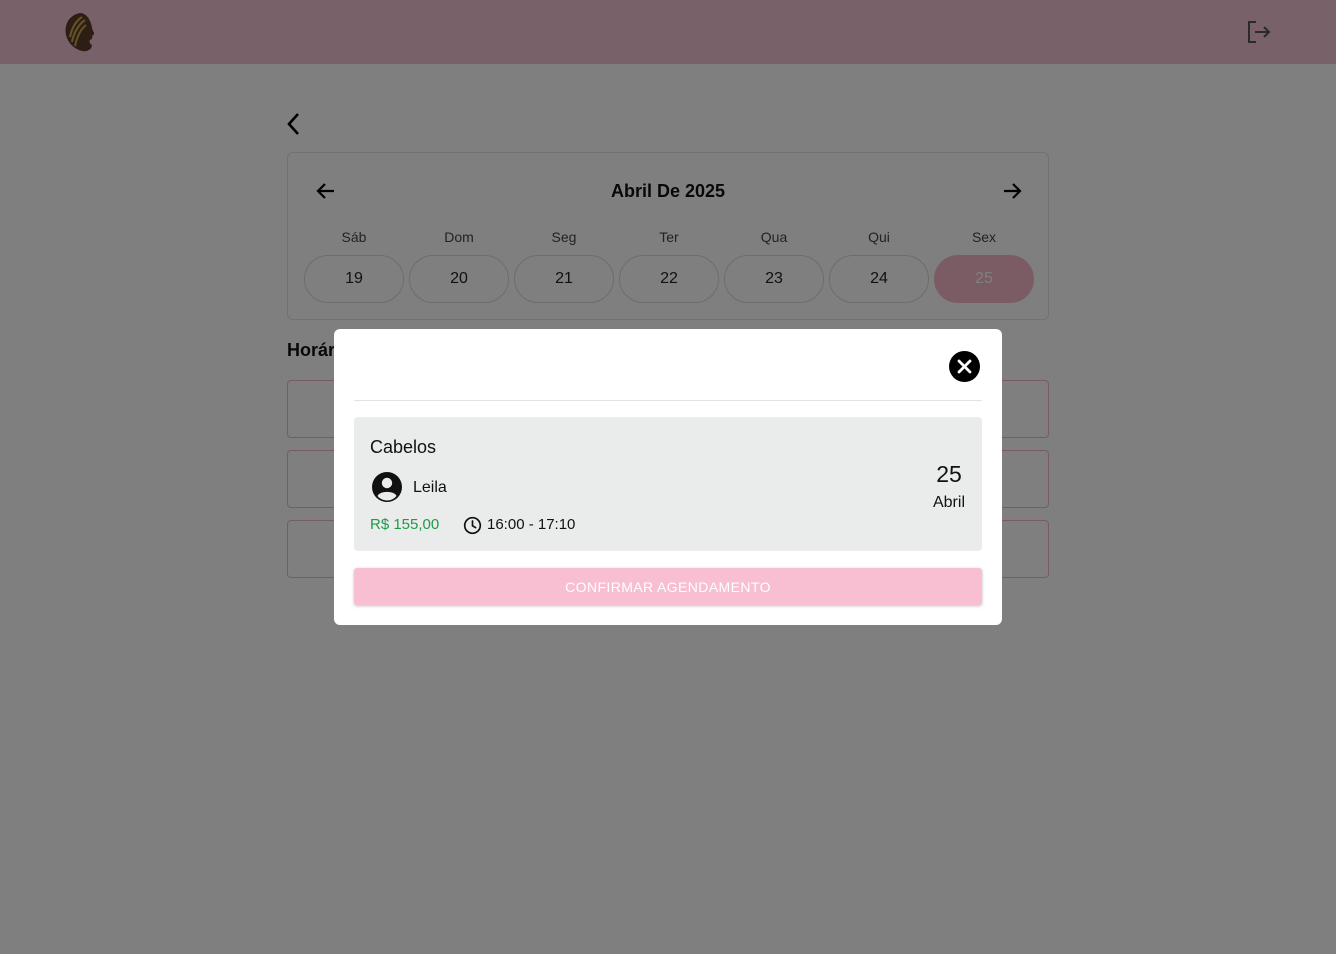 This screenshot has width=1336, height=954. I want to click on account-circle-icon, so click(387, 487).